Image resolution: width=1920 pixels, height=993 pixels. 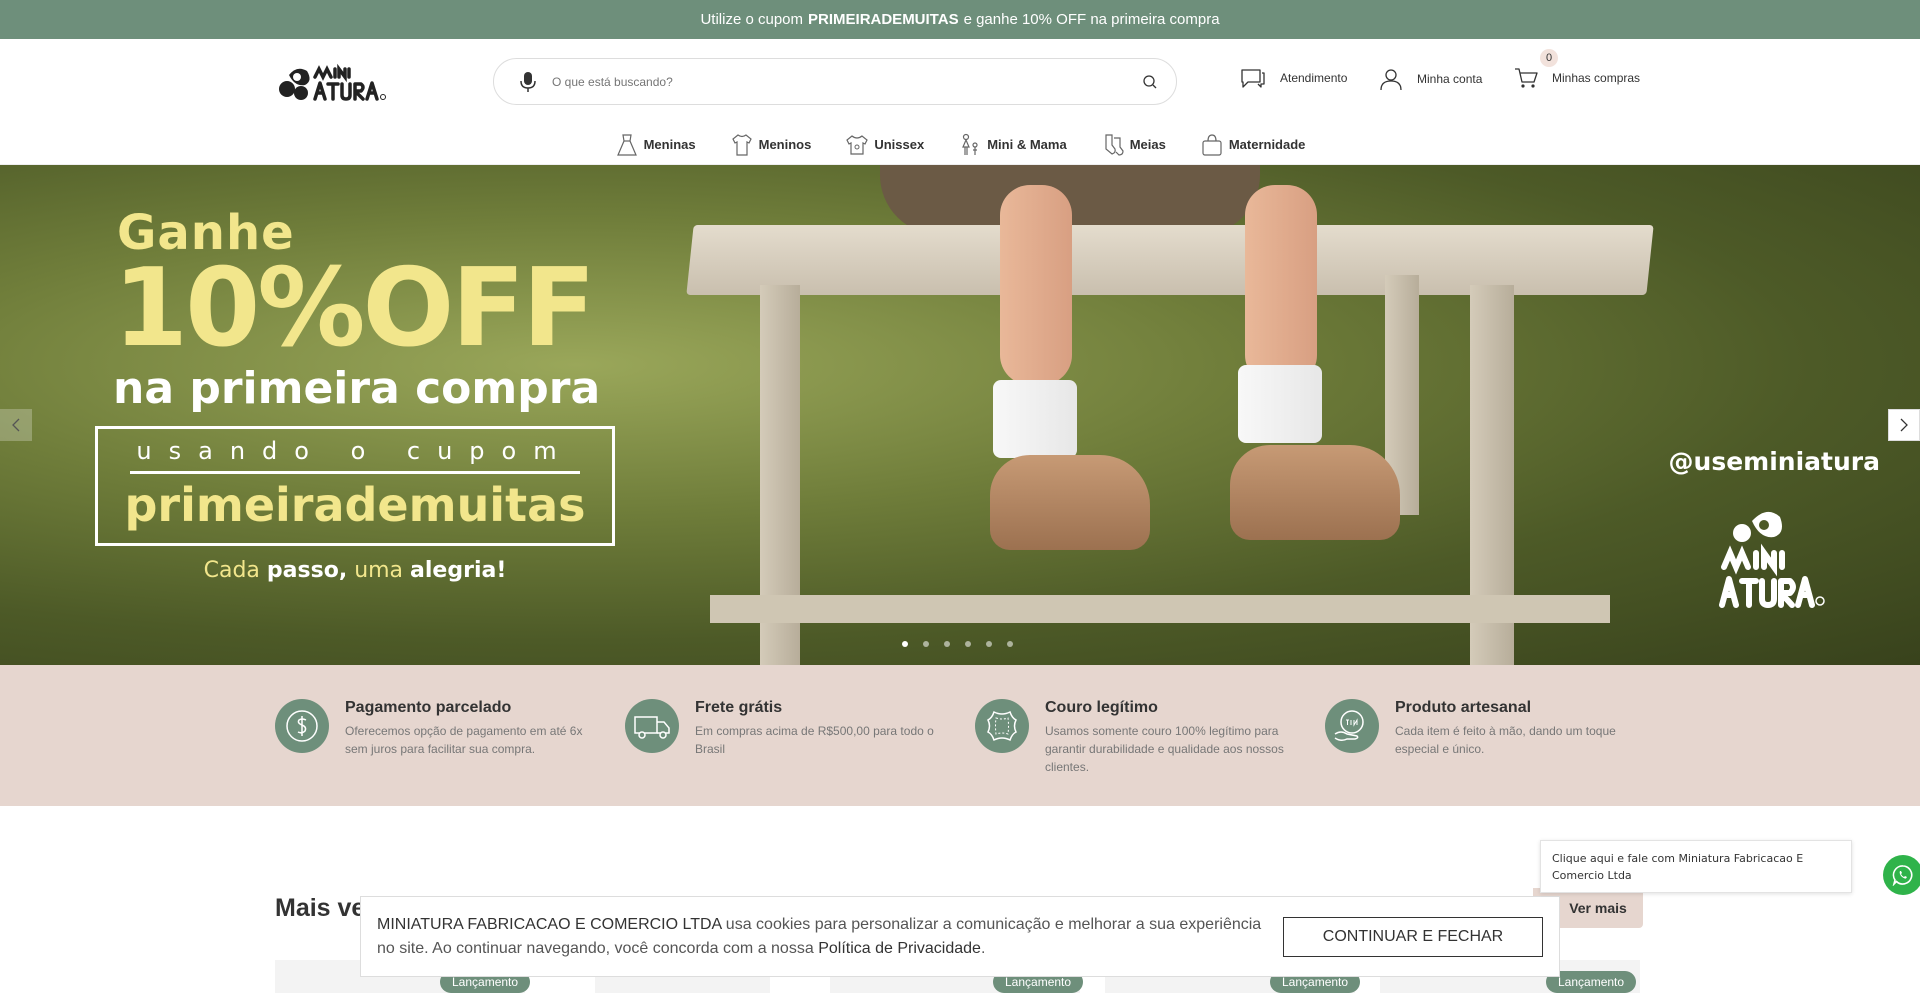 What do you see at coordinates (1091, 19) in the screenshot?
I see `announcement-suffix: e ganhe 10% OFF na primeira compra` at bounding box center [1091, 19].